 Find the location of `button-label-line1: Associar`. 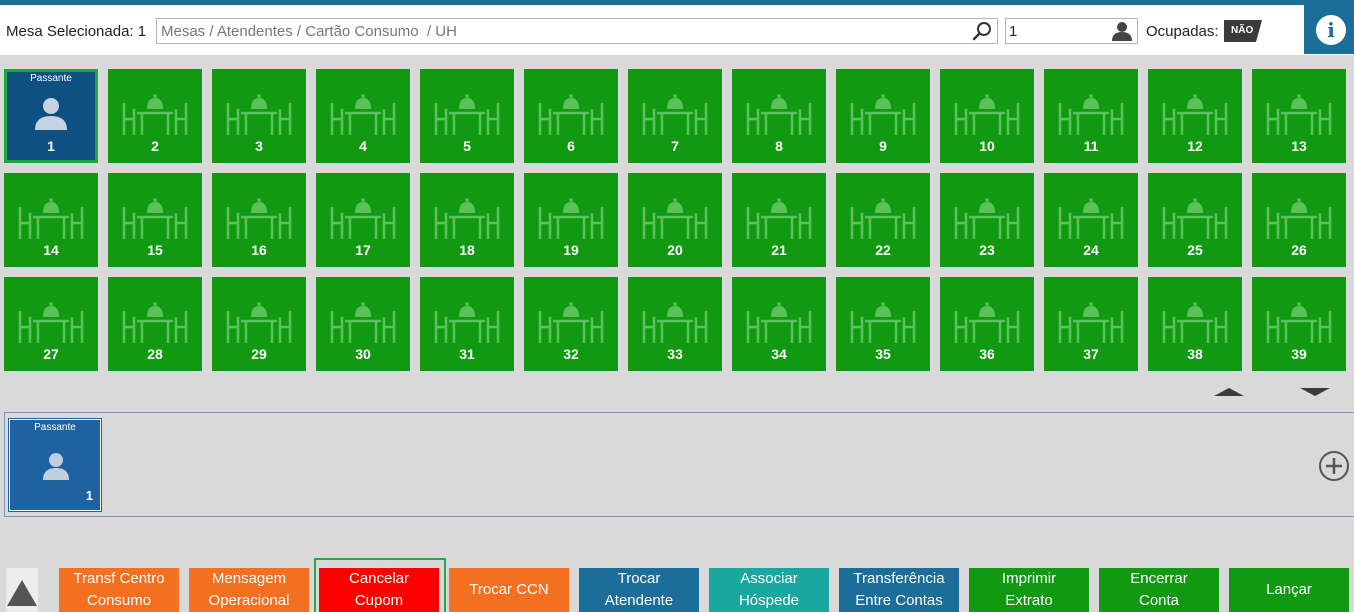

button-label-line1: Associar is located at coordinates (769, 578).